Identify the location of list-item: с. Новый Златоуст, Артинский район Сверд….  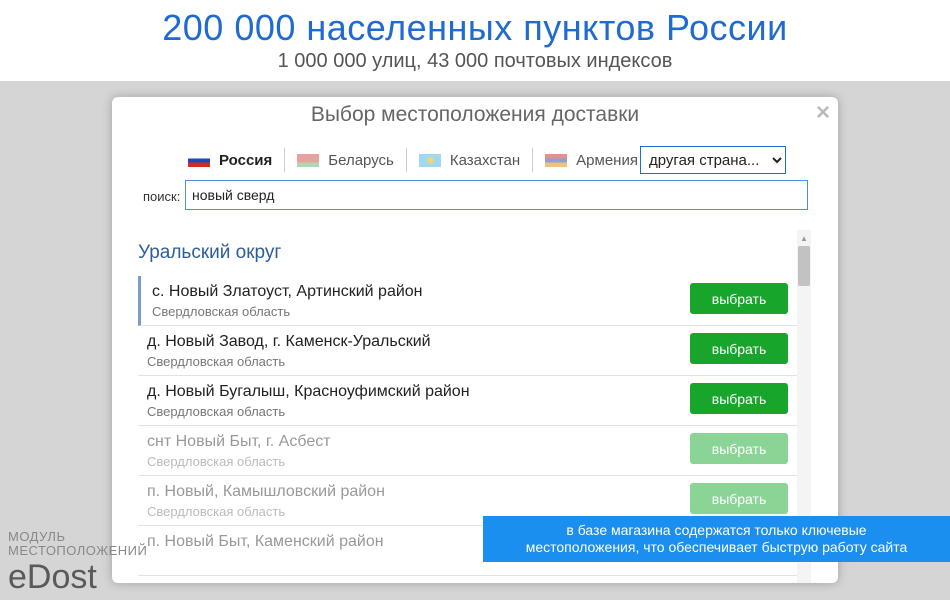
(467, 301).